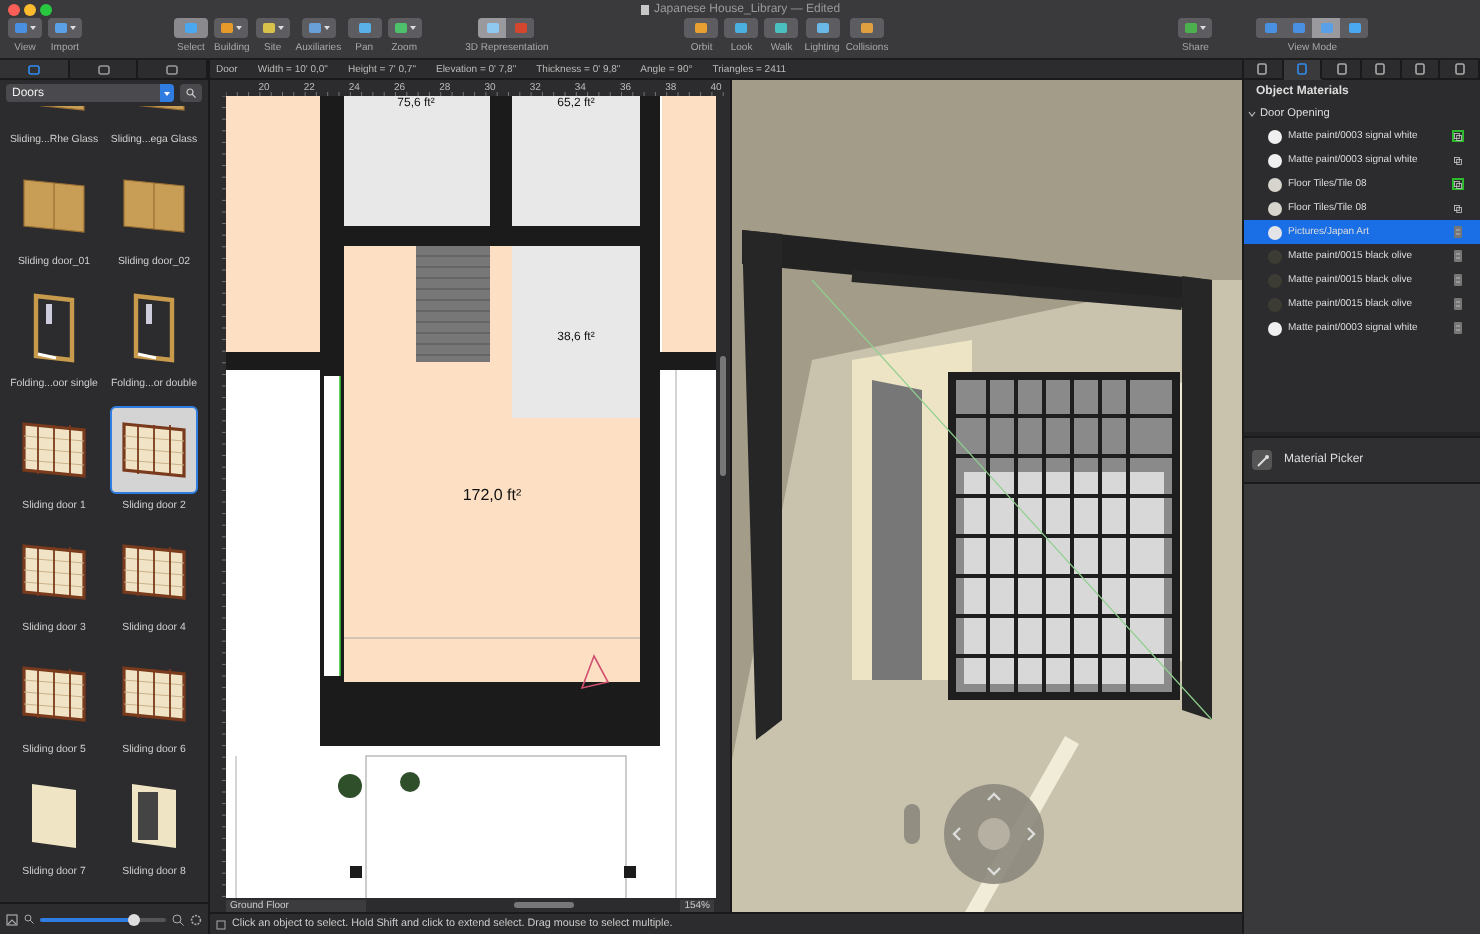 This screenshot has height=934, width=1480. I want to click on zoom-out-icon, so click(29, 919).